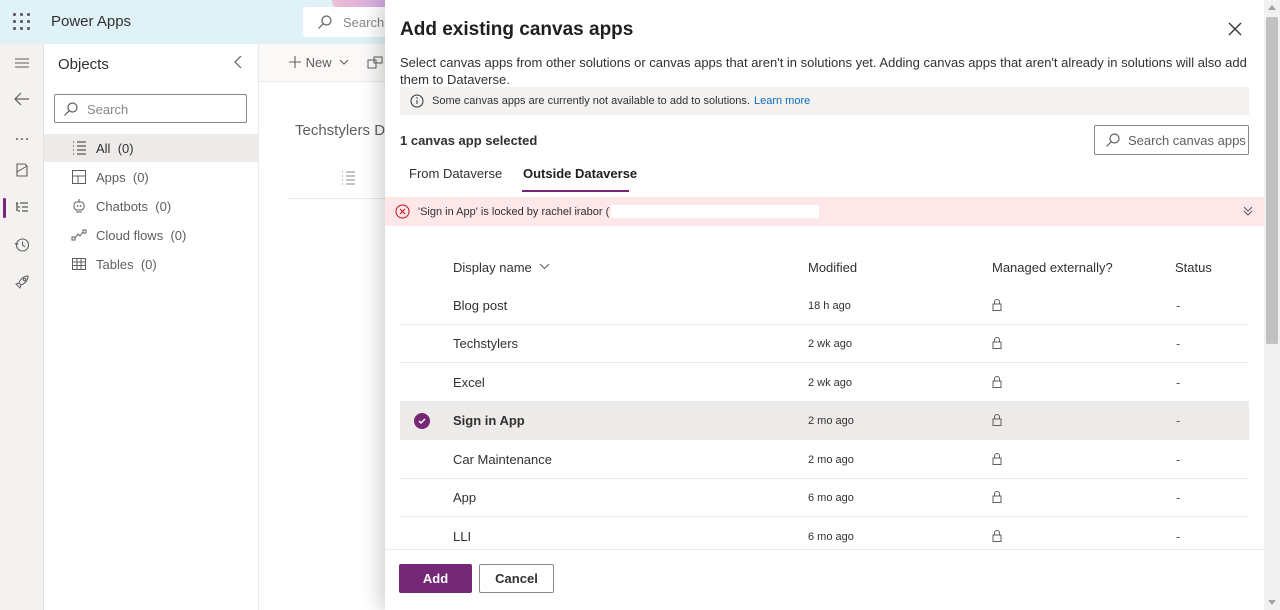 This screenshot has width=1280, height=610. I want to click on tree-view-icon, so click(22, 208).